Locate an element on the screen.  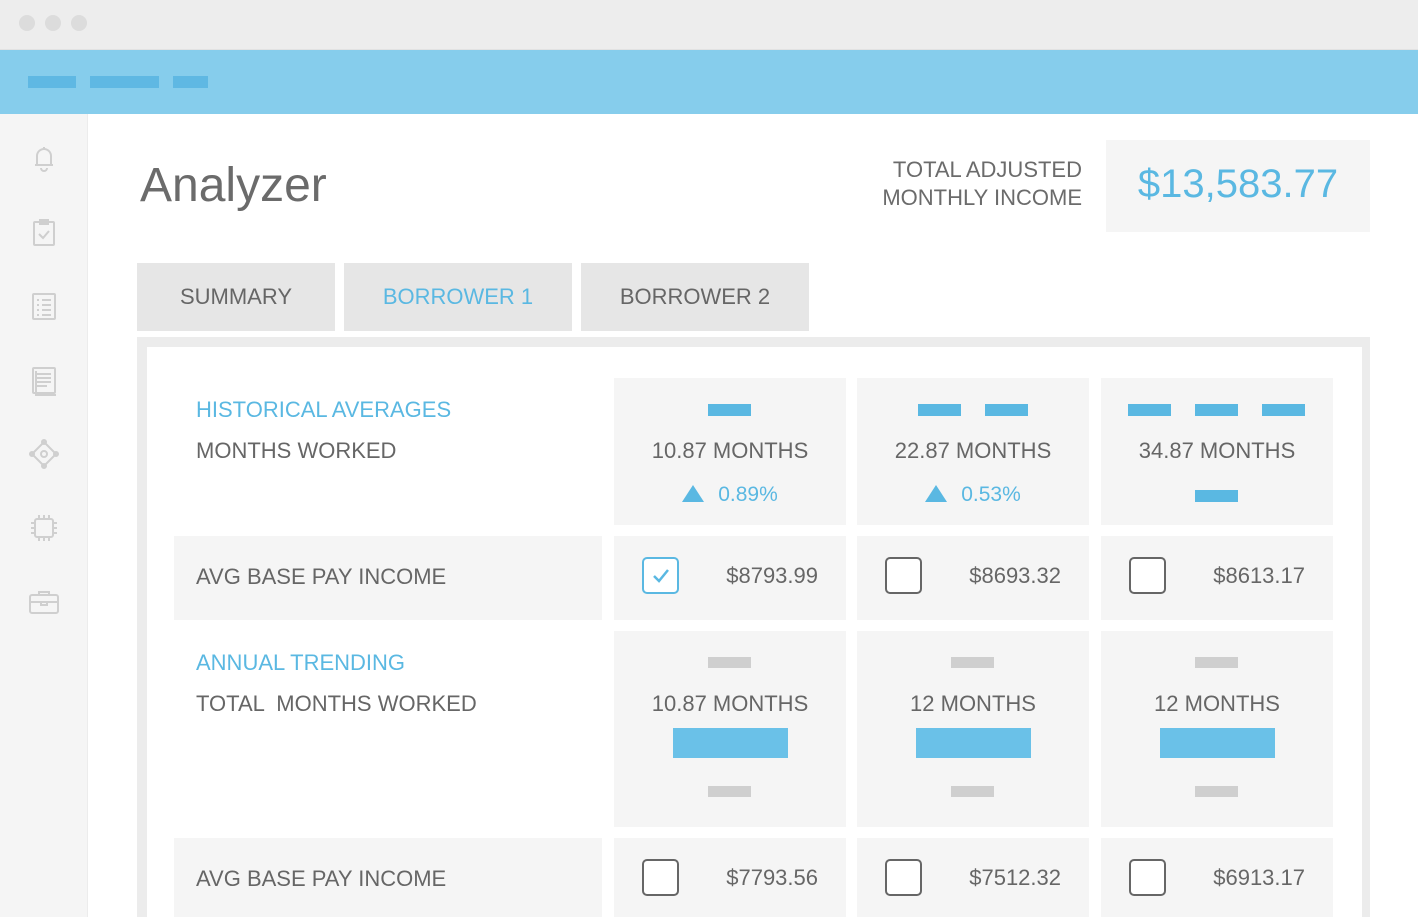
flat-trend-icon is located at coordinates (1216, 496).